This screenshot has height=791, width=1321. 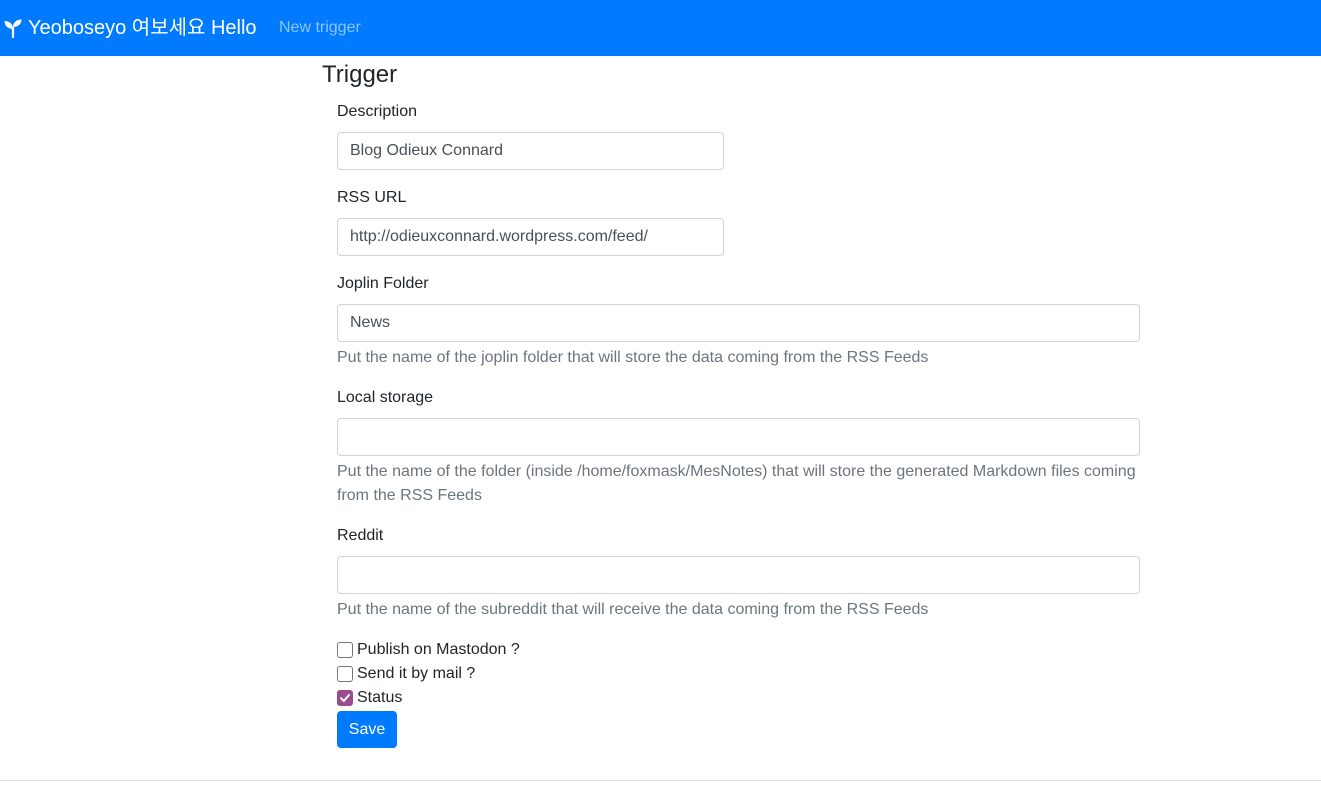 I want to click on joplin-folder-input, so click(x=738, y=323).